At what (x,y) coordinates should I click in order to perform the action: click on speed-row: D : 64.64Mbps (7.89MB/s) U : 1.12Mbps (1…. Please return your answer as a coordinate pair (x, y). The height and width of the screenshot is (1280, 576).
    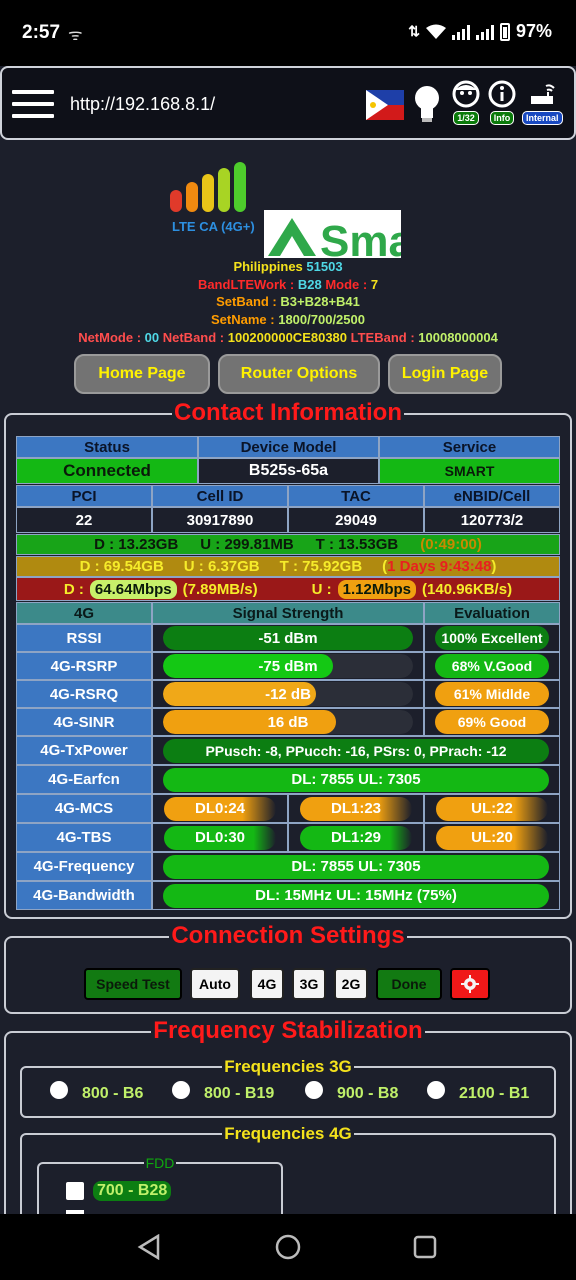
    Looking at the image, I should click on (288, 589).